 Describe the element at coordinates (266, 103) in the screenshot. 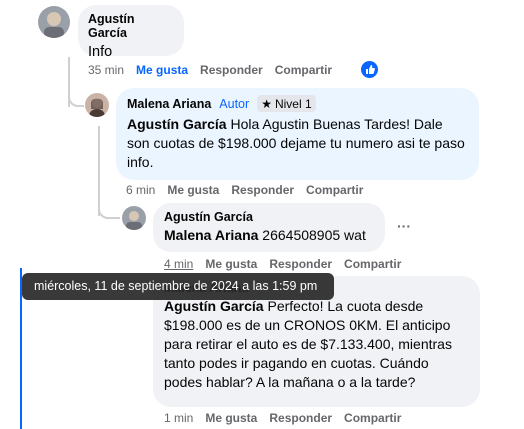

I see `star-icon: ★` at that location.